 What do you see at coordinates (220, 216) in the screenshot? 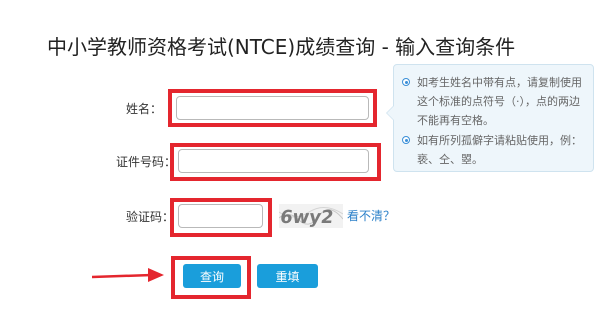
I see `captcha-input` at bounding box center [220, 216].